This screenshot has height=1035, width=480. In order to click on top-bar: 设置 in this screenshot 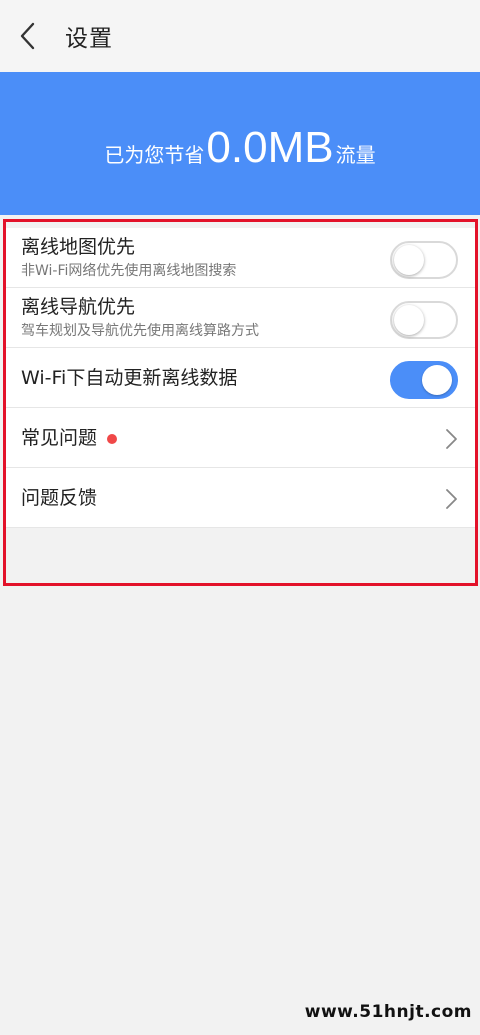, I will do `click(240, 36)`.